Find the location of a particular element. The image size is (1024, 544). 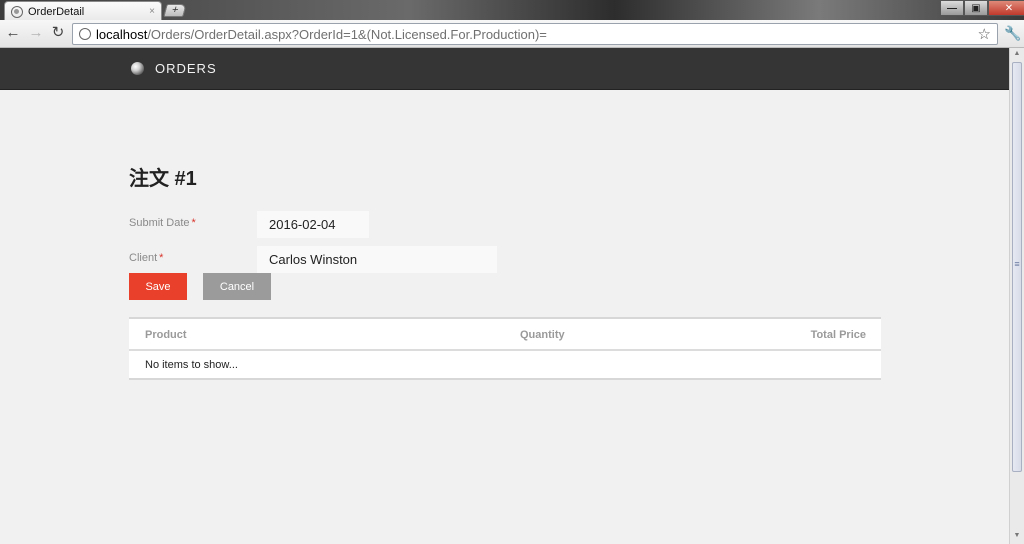

client-label: Client * is located at coordinates (146, 258).